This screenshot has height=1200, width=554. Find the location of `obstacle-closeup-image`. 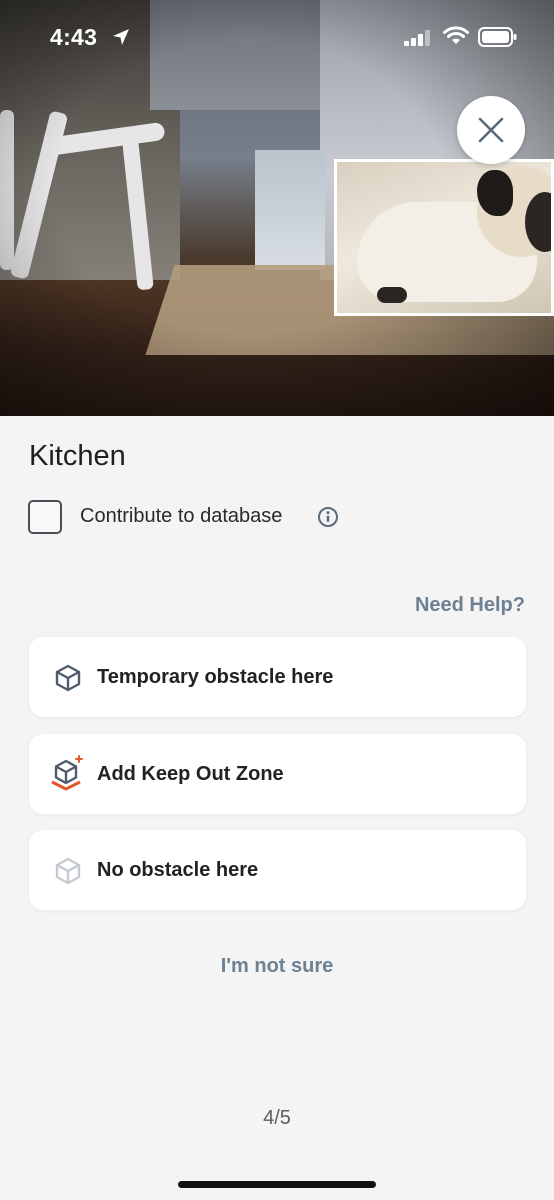

obstacle-closeup-image is located at coordinates (444, 237).